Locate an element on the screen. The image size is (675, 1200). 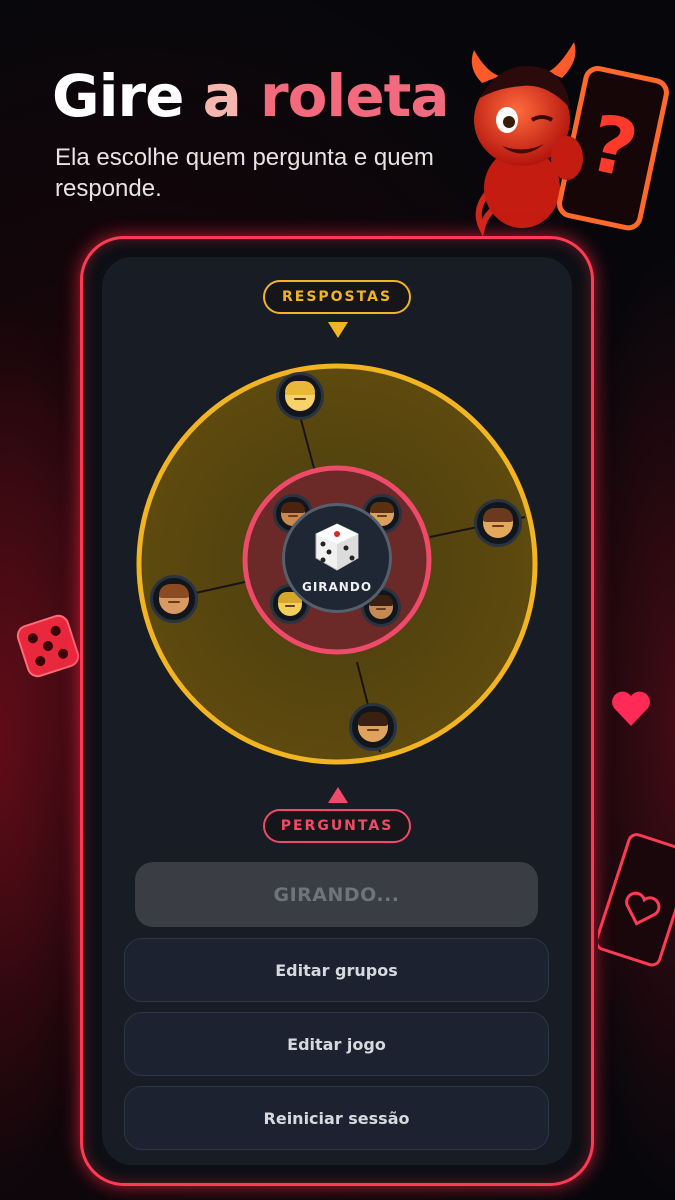
heart-card-icon is located at coordinates (636, 900).